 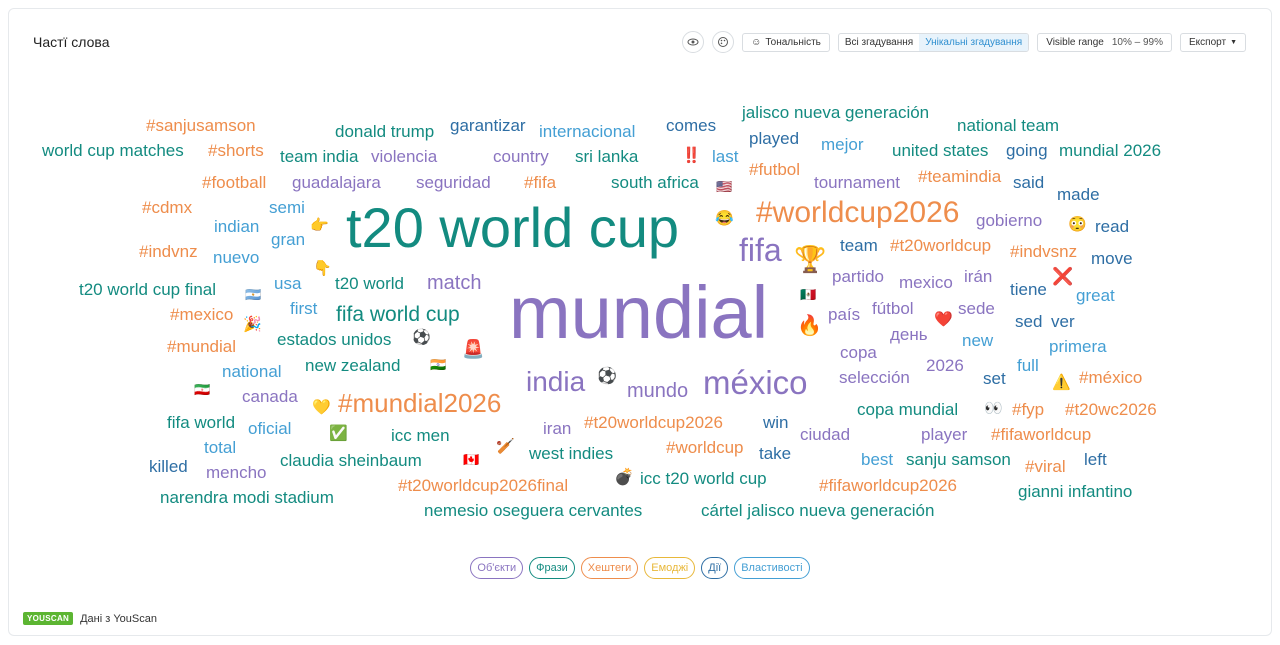 I want to click on cloud-word: united states, so click(x=940, y=150).